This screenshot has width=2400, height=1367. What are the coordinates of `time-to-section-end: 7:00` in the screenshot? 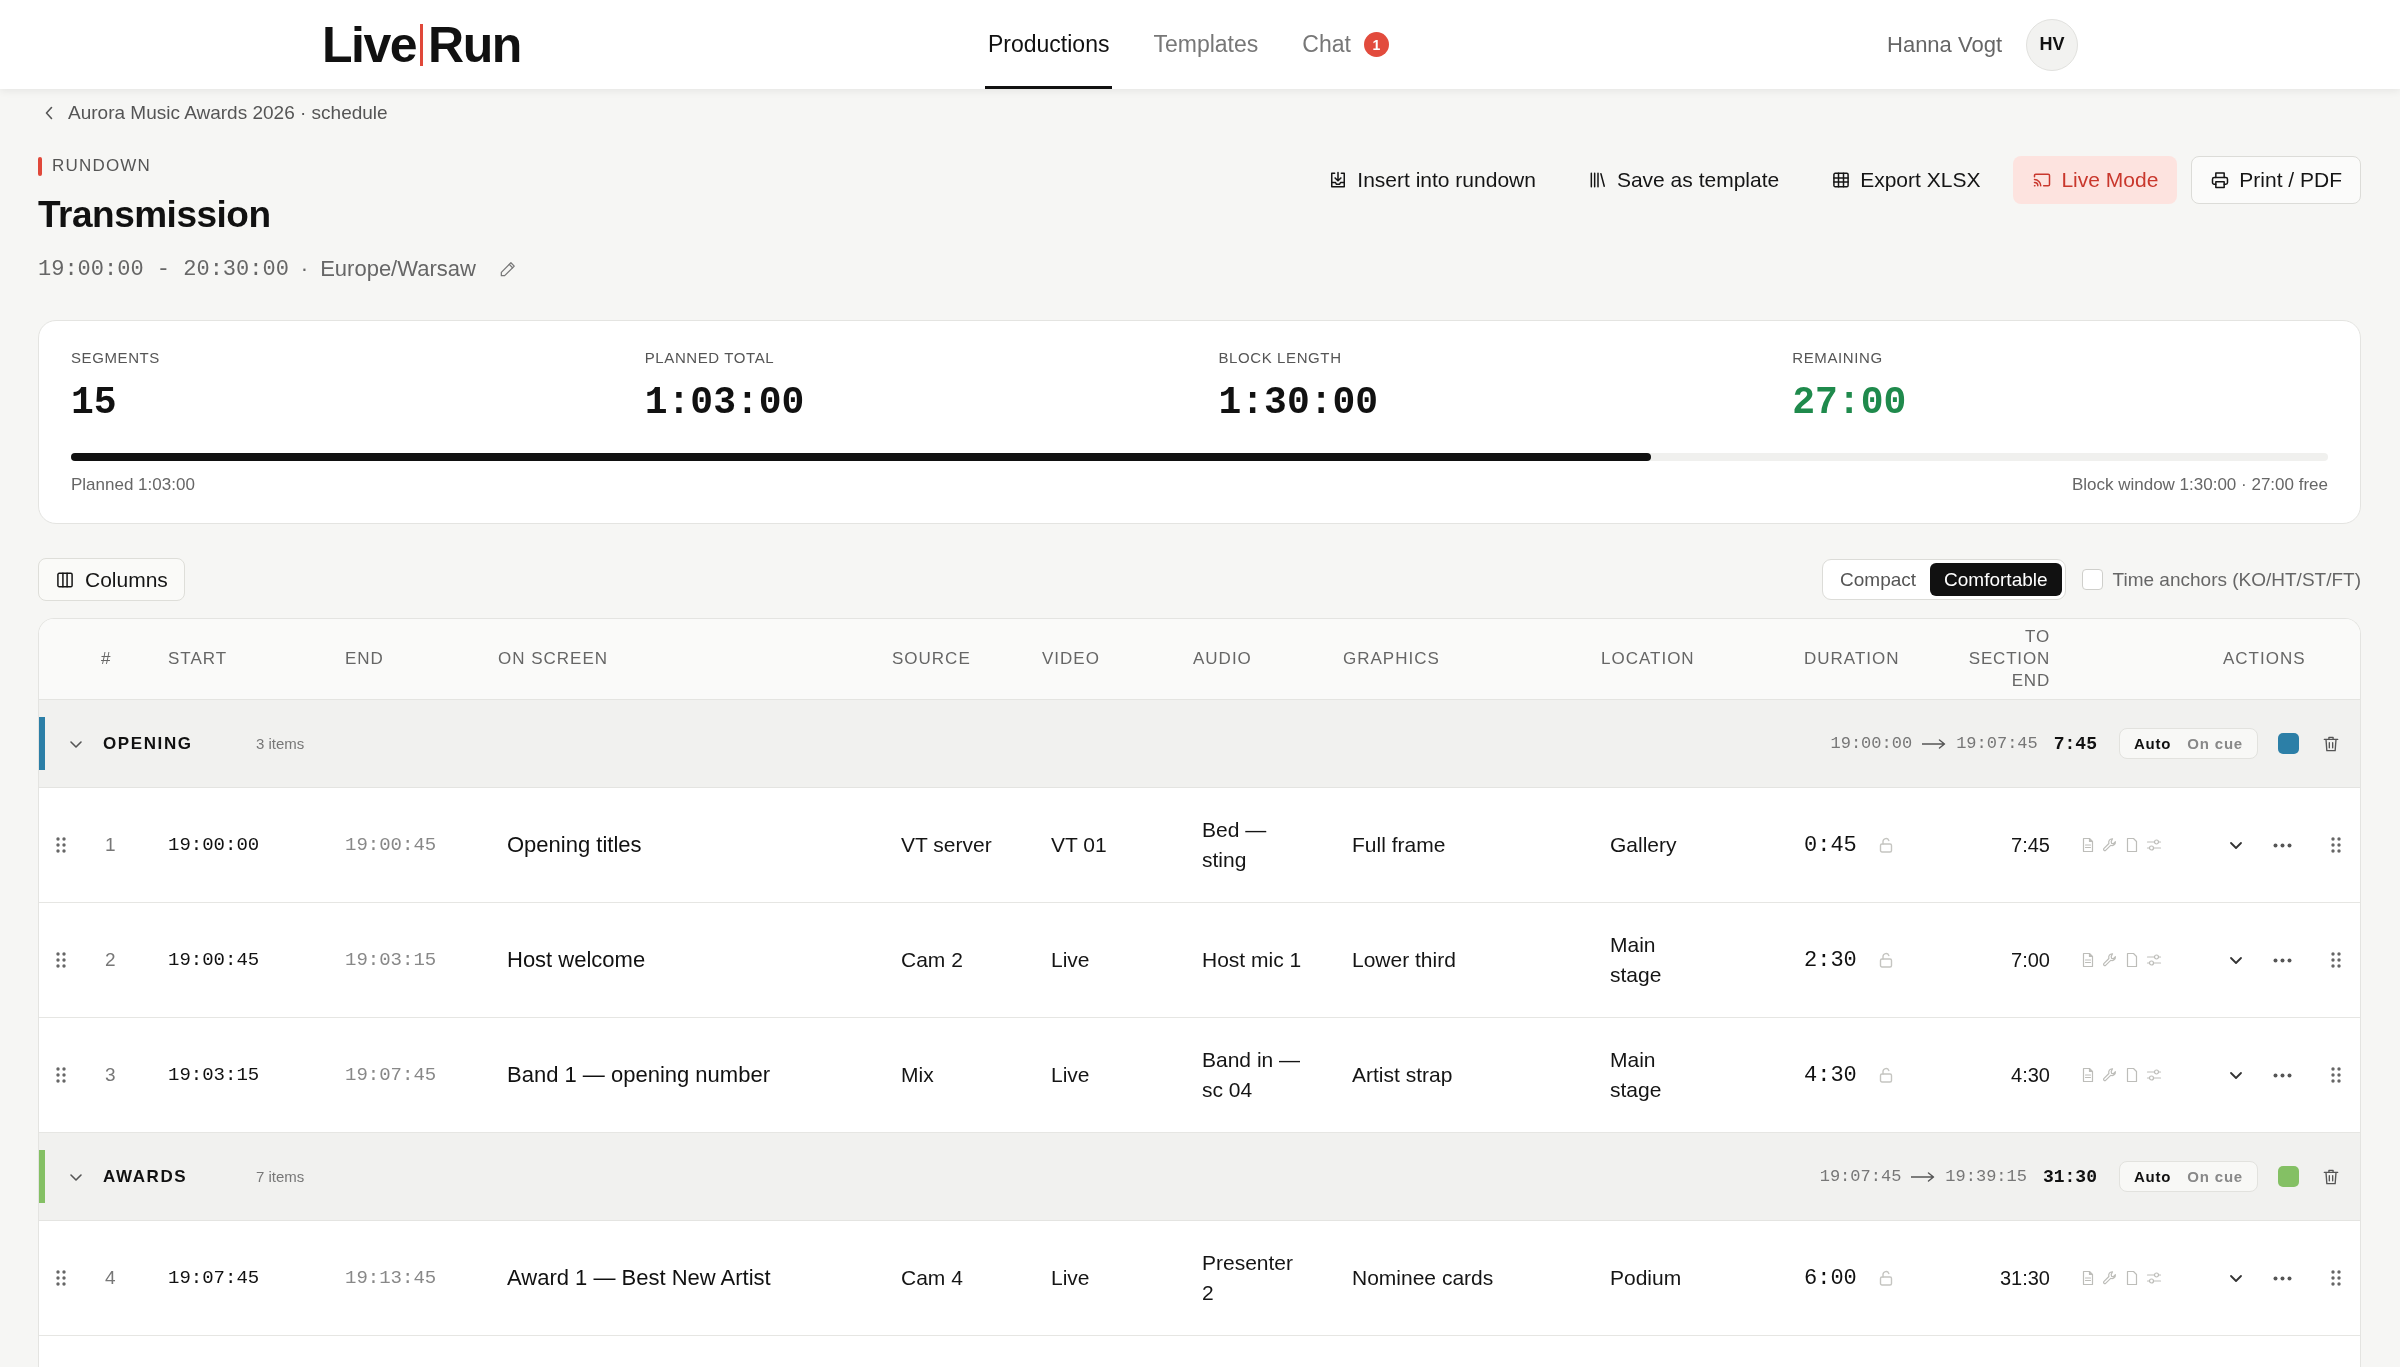 It's located at (2030, 960).